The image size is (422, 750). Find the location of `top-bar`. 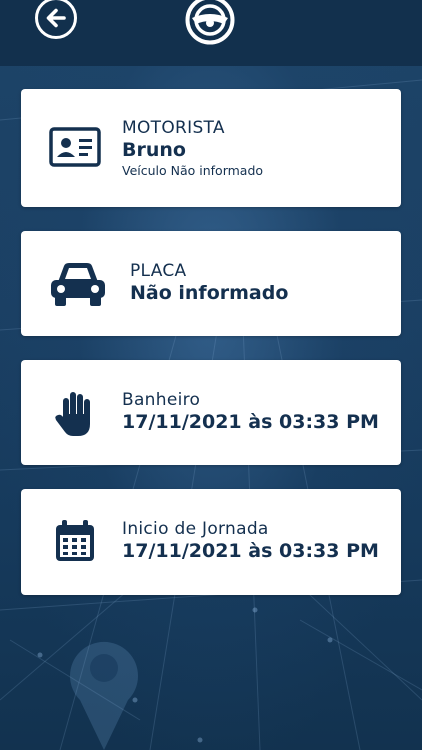

top-bar is located at coordinates (211, 33).